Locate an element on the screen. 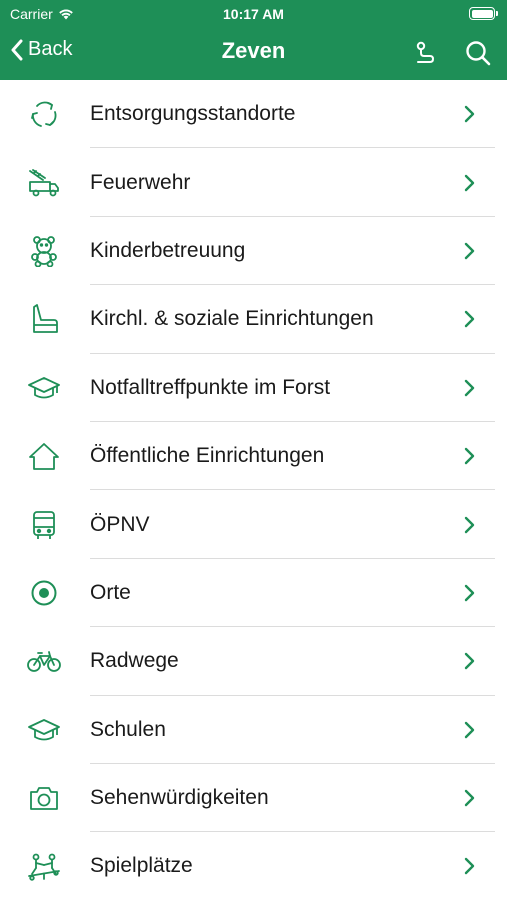 This screenshot has width=507, height=900. list-item: Entsorgungsstandorte is located at coordinates (253, 114).